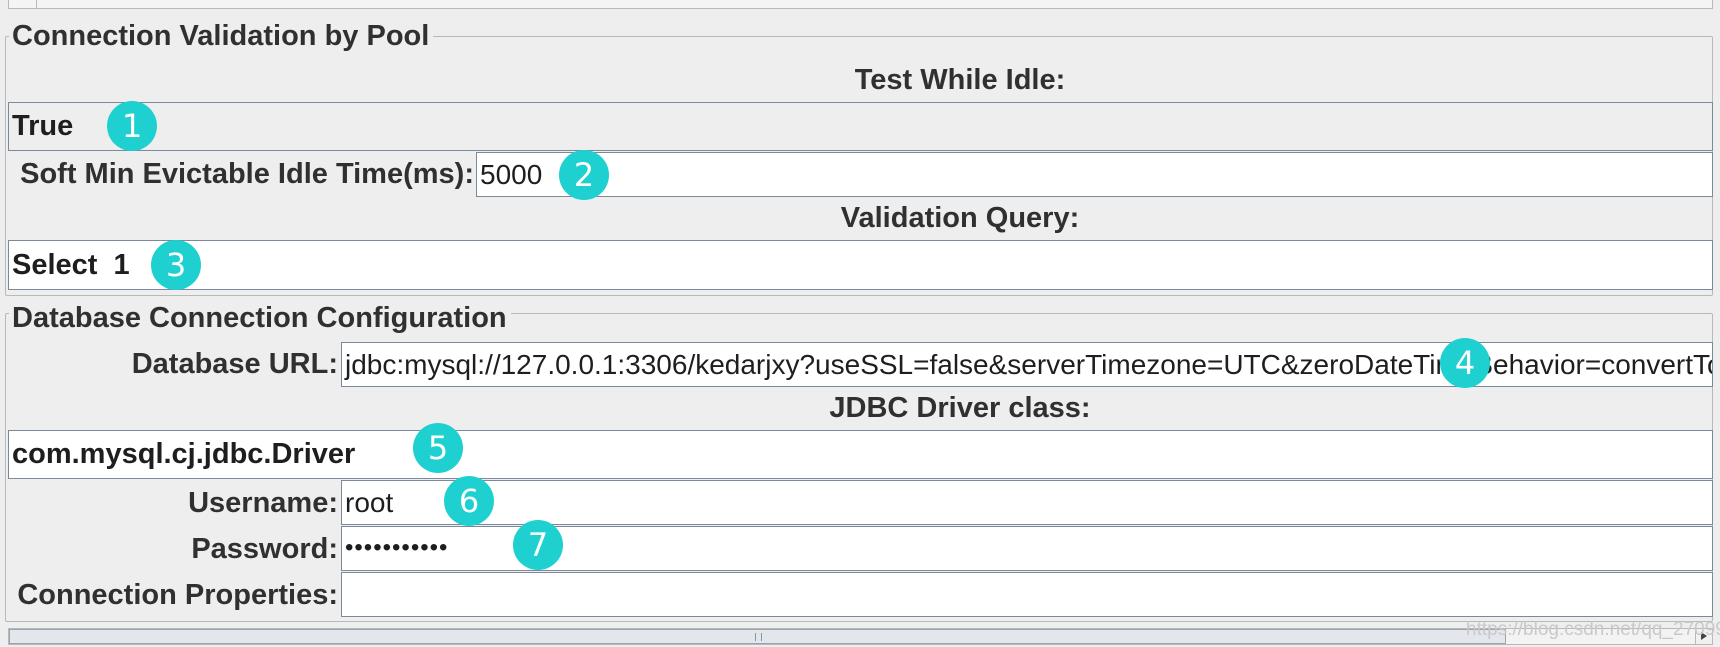  What do you see at coordinates (1027, 594) in the screenshot?
I see `connection-properties-input` at bounding box center [1027, 594].